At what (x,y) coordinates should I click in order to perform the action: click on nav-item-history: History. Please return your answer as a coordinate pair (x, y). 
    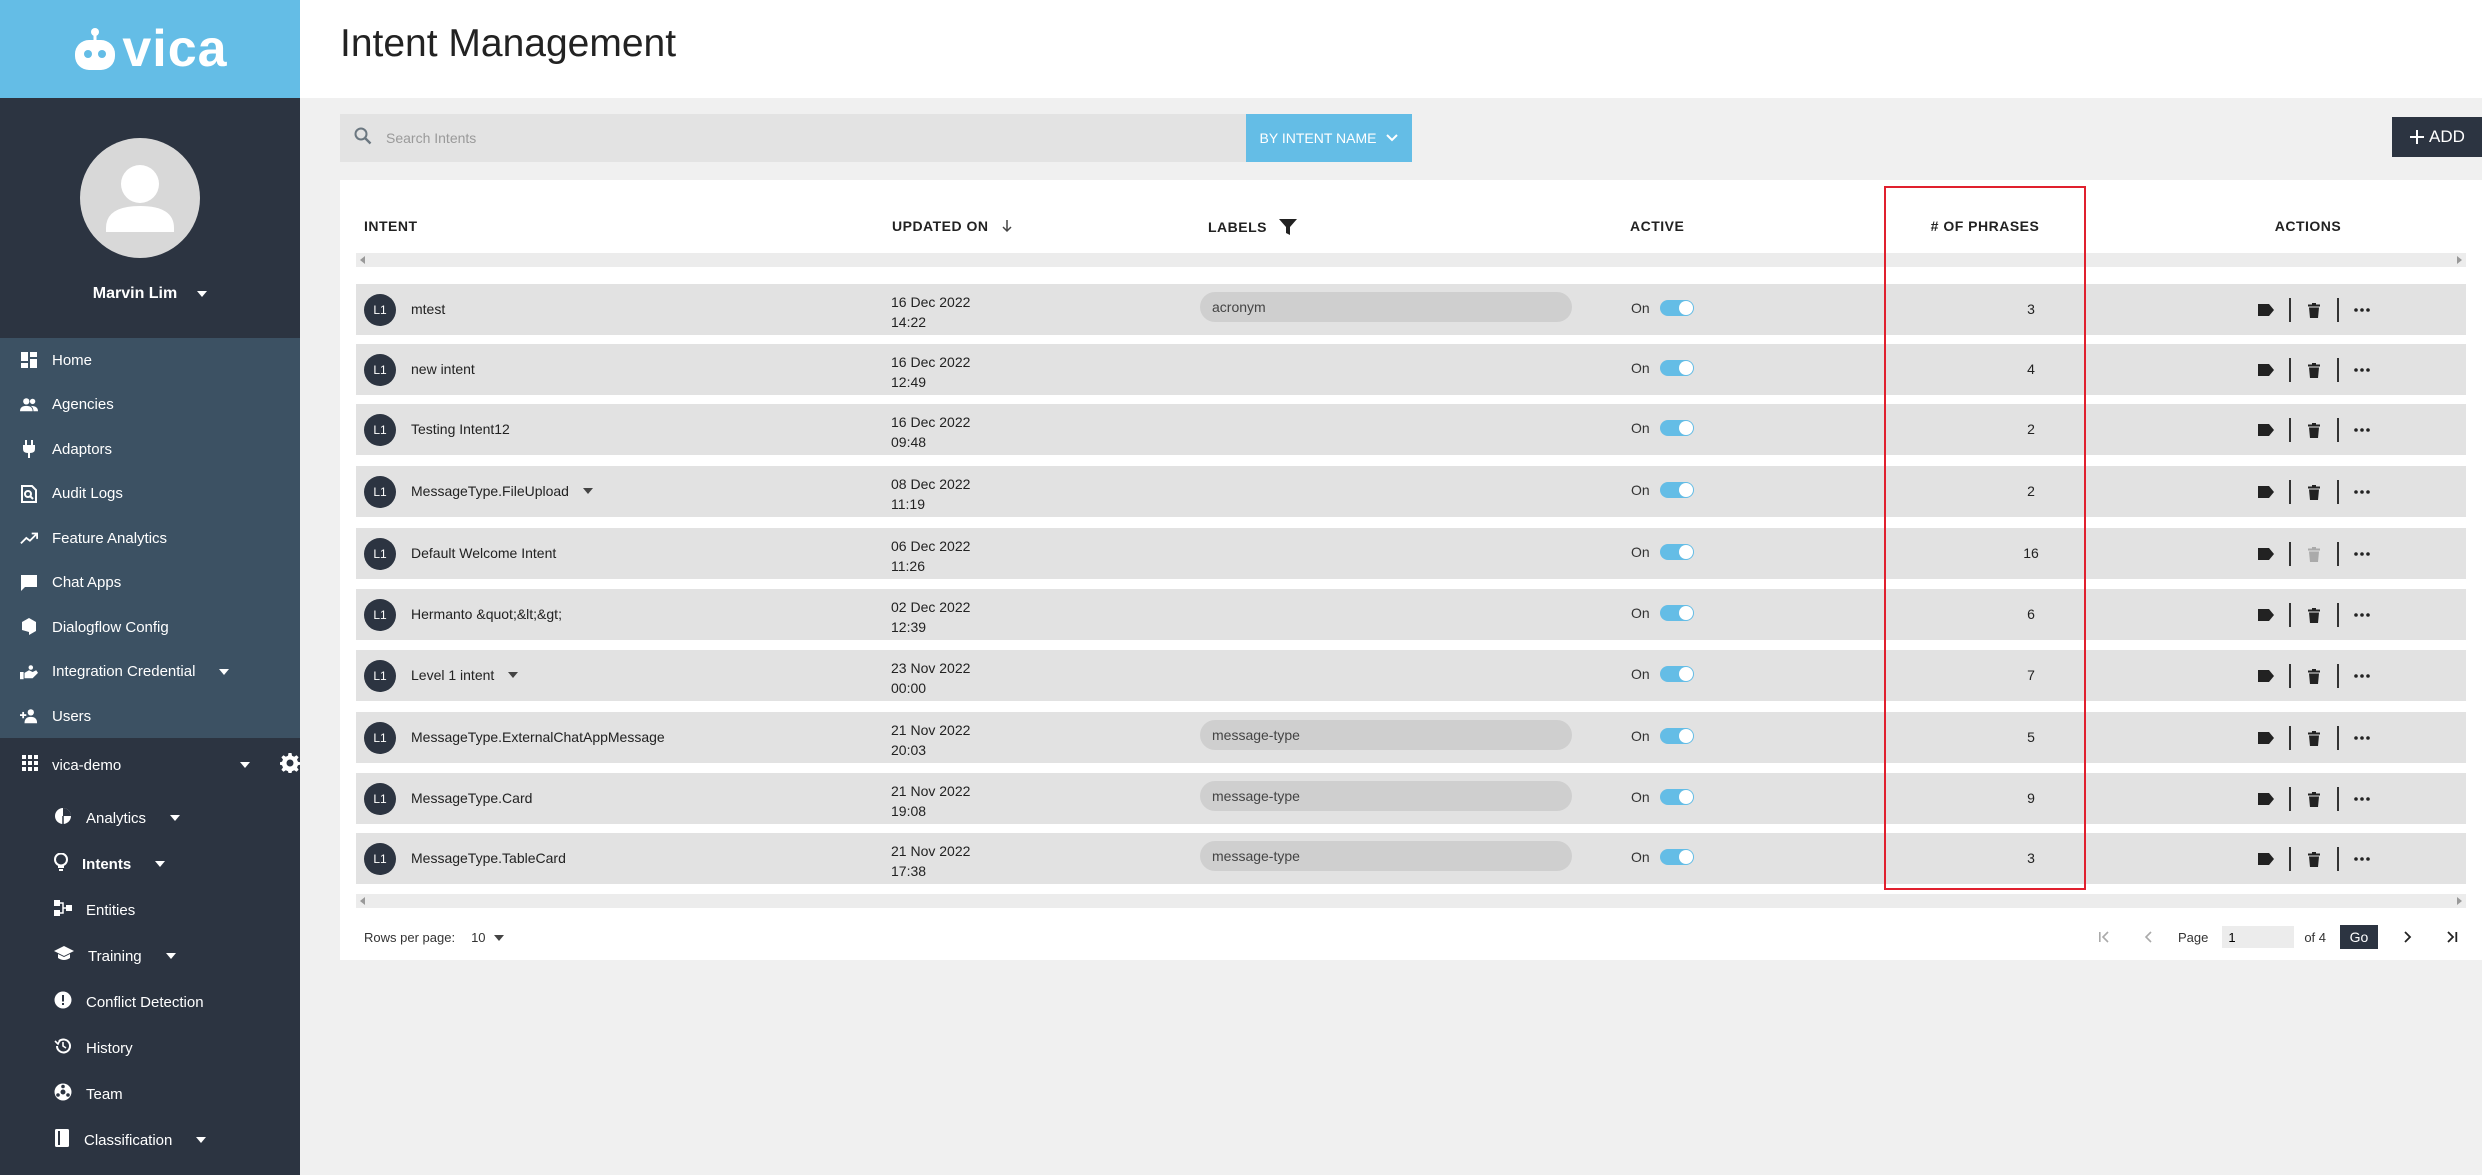
    Looking at the image, I should click on (150, 1048).